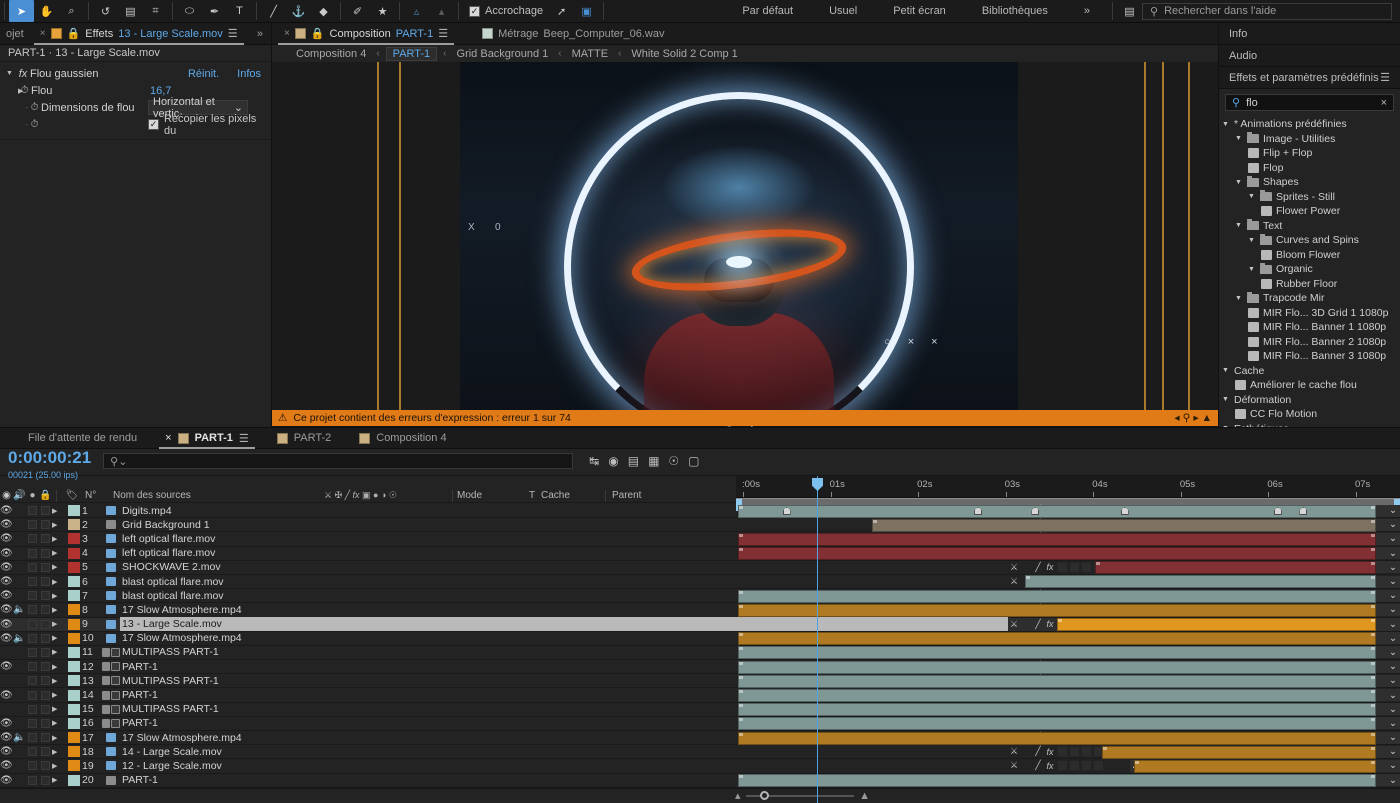  What do you see at coordinates (1309, 284) in the screenshot?
I see `preset-item: Rubber Floor` at bounding box center [1309, 284].